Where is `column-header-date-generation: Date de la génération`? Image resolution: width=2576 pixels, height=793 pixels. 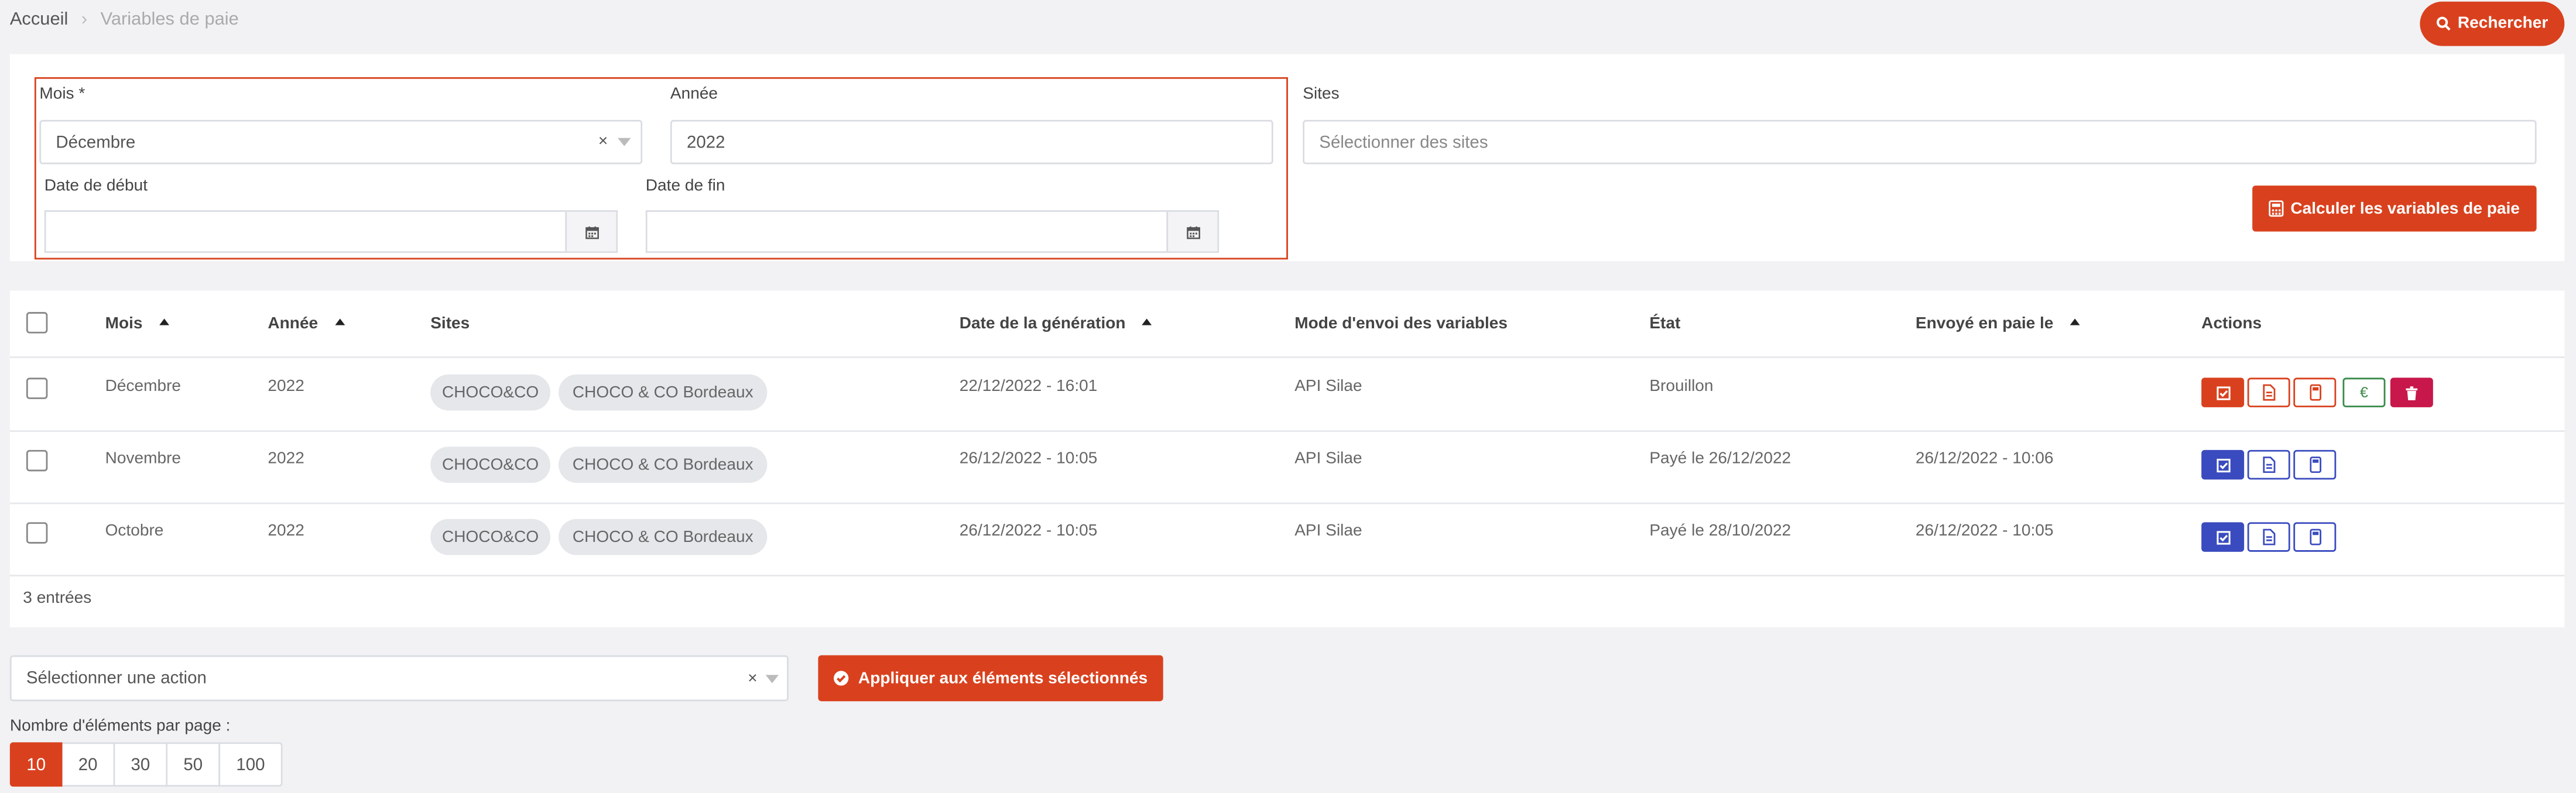 column-header-date-generation: Date de la génération is located at coordinates (1056, 324).